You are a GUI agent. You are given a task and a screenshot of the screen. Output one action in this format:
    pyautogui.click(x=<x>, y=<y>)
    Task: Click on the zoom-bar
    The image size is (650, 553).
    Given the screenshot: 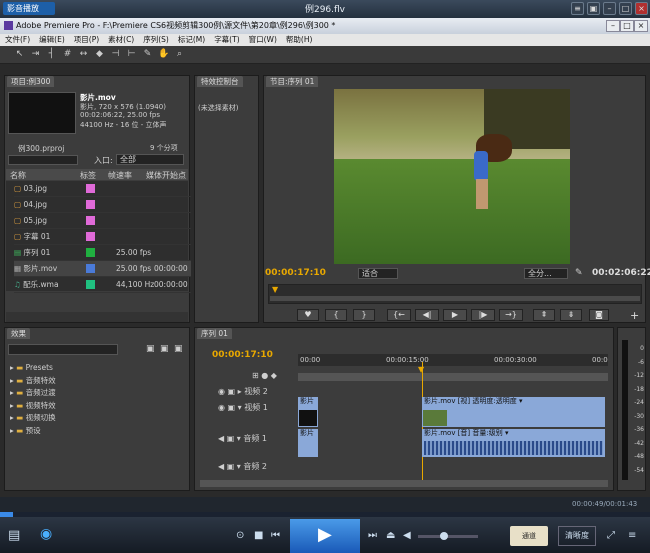 What is the action you would take?
    pyautogui.click(x=455, y=298)
    